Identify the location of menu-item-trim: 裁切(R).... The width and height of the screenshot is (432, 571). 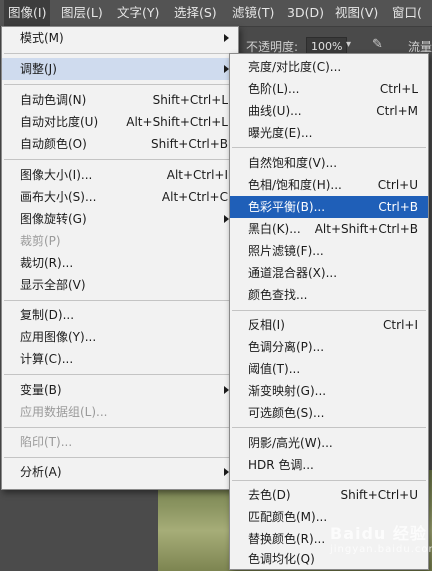
(120, 263).